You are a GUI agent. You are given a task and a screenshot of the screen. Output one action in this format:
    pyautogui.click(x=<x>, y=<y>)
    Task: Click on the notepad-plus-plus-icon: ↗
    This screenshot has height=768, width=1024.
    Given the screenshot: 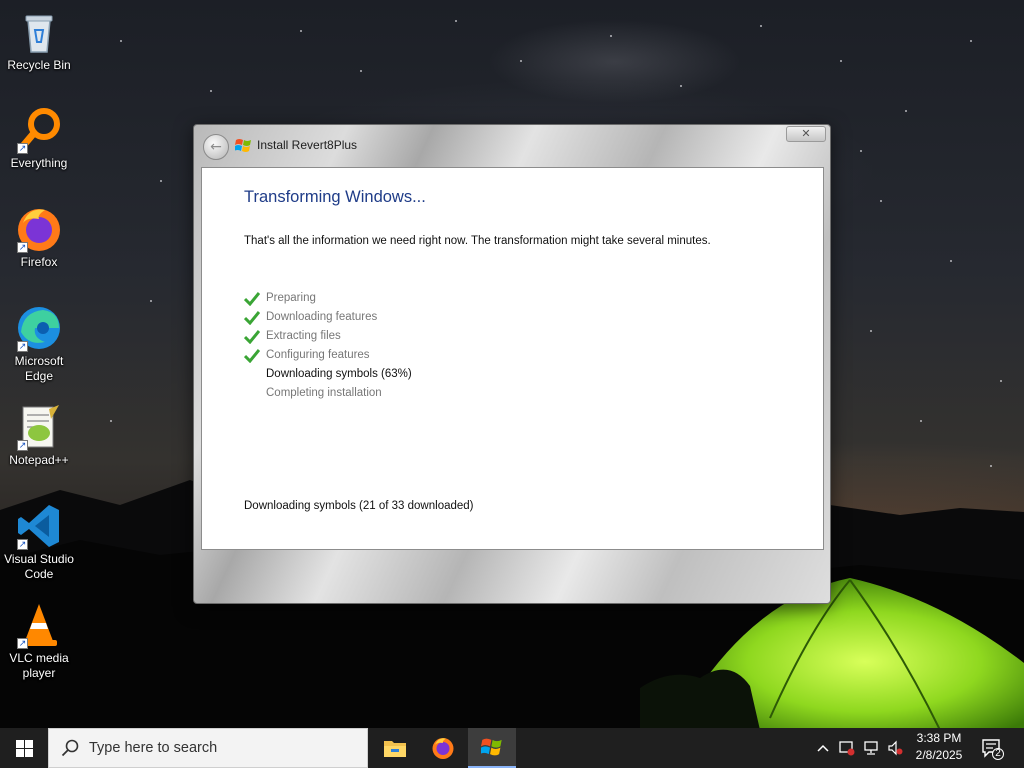 What is the action you would take?
    pyautogui.click(x=39, y=427)
    